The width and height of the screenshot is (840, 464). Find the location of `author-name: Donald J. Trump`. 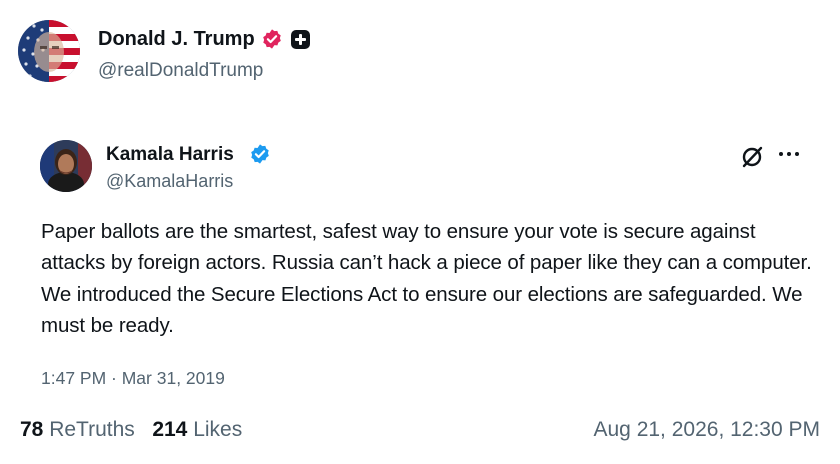

author-name: Donald J. Trump is located at coordinates (176, 39).